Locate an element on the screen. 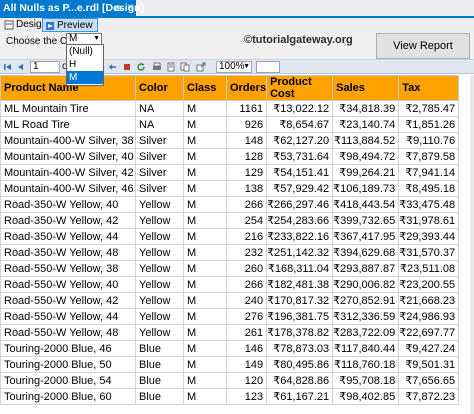 This screenshot has height=414, width=474. table-cell: ₹290,006.82 is located at coordinates (366, 284).